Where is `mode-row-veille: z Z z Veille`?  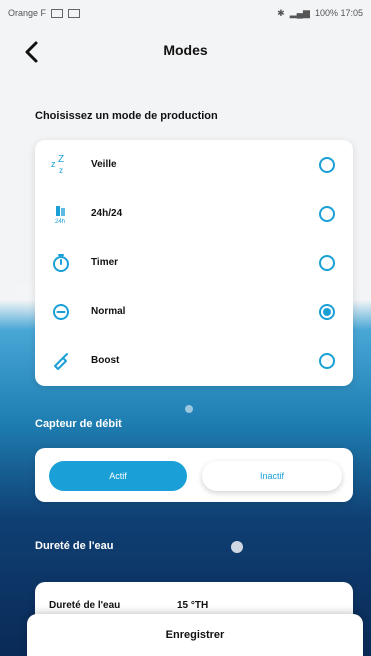 mode-row-veille: z Z z Veille is located at coordinates (194, 164).